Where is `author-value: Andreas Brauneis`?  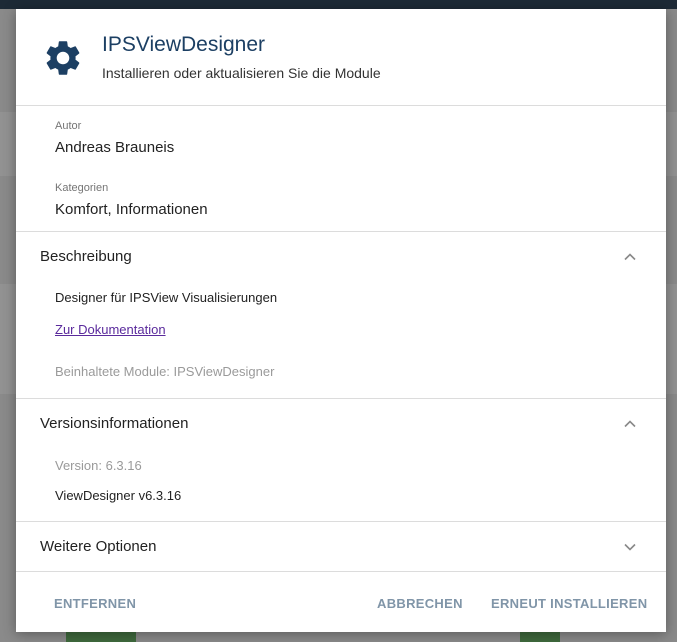 author-value: Andreas Brauneis is located at coordinates (115, 147).